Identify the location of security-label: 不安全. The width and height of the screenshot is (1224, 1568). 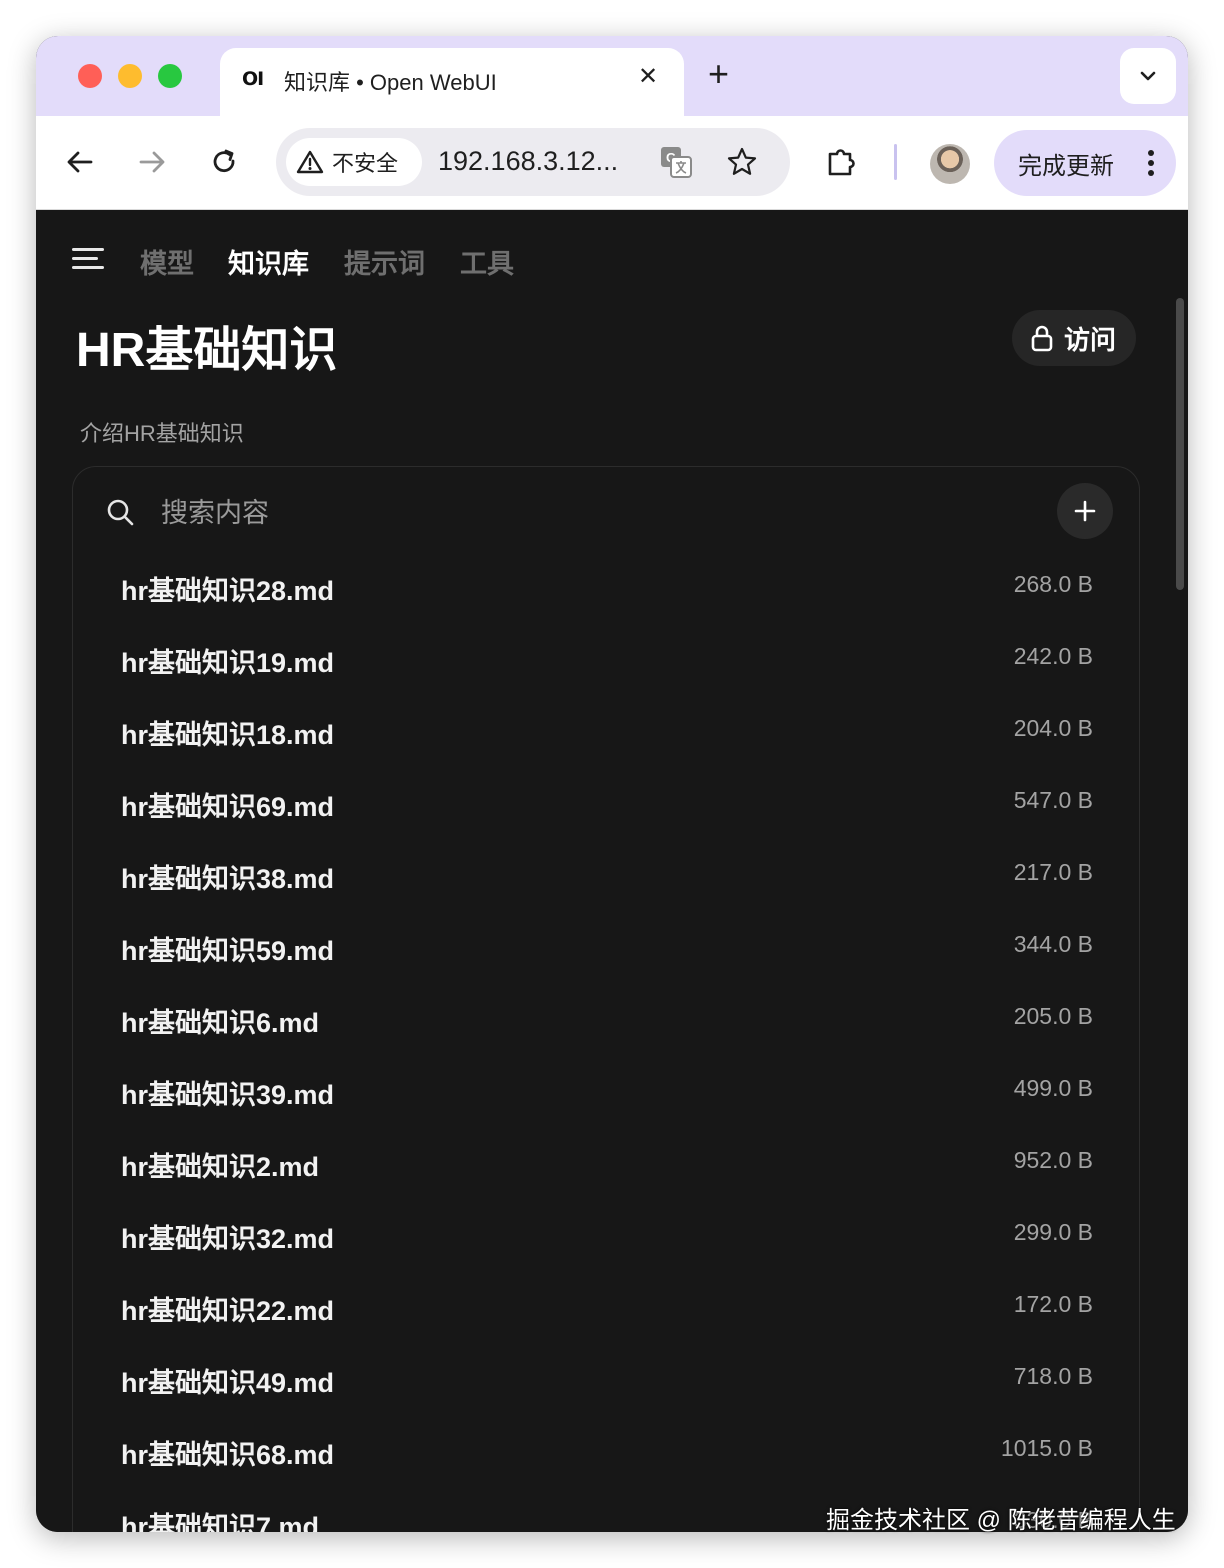
(365, 163).